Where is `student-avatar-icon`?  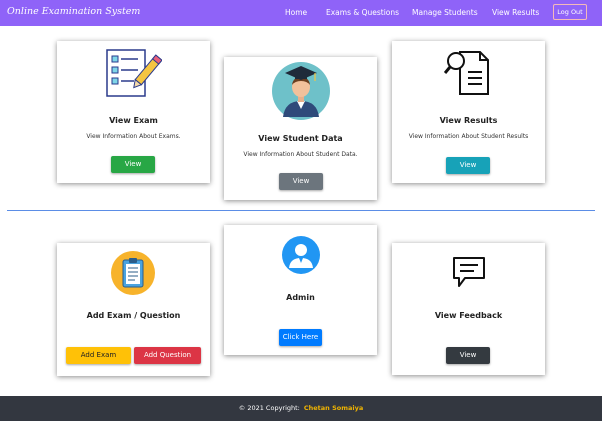 student-avatar-icon is located at coordinates (301, 91).